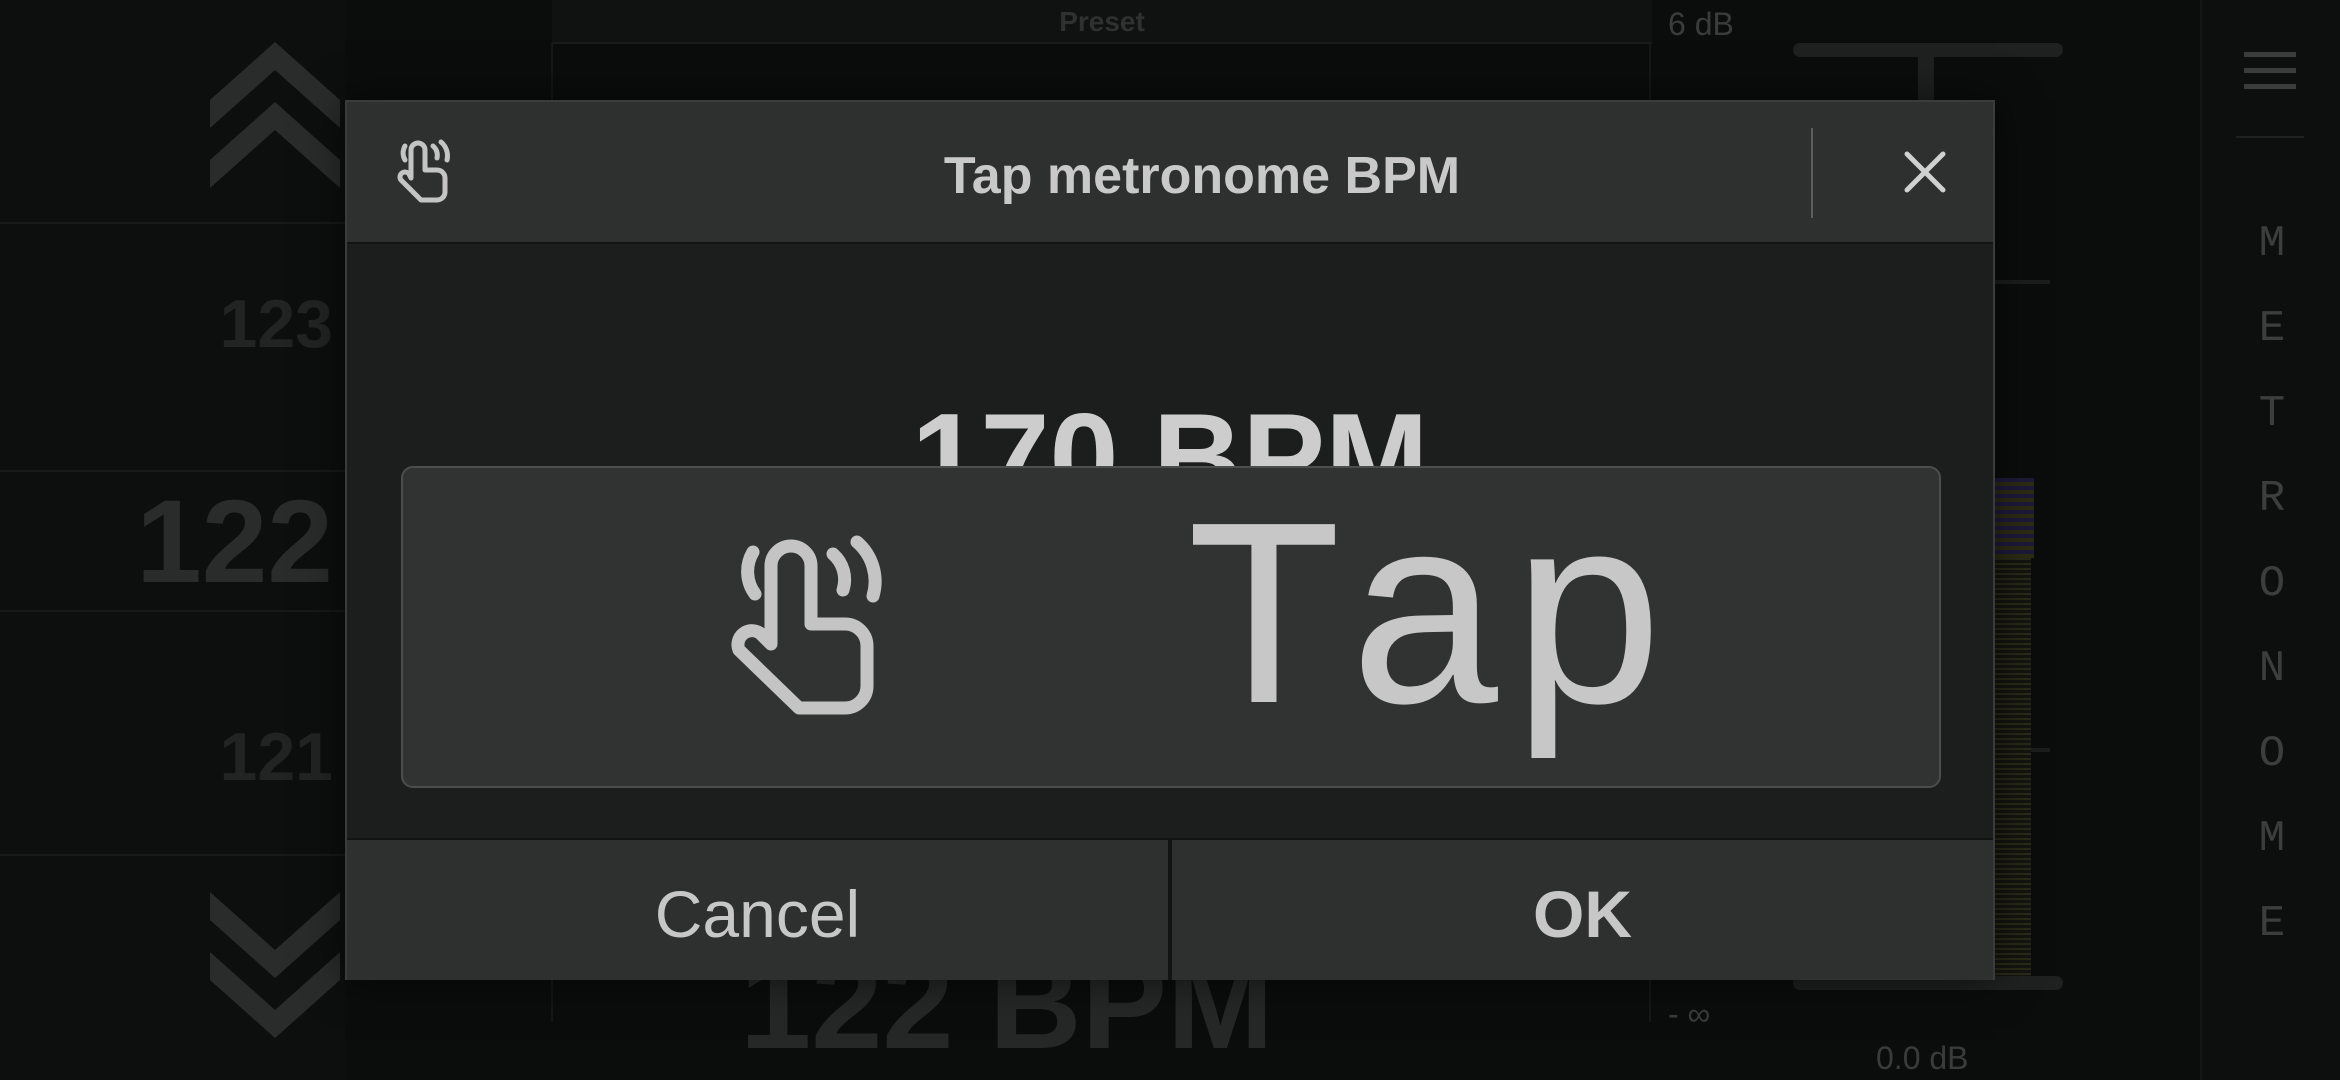 The height and width of the screenshot is (1080, 2340). Describe the element at coordinates (275, 110) in the screenshot. I see `chevron-double-up-icon` at that location.